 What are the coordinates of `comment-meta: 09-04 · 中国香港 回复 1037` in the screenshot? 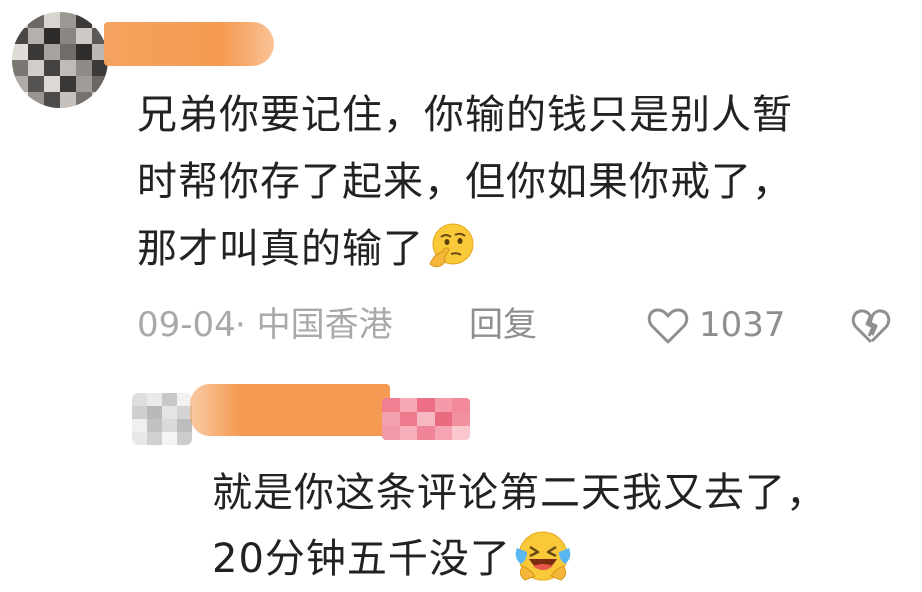 It's located at (522, 325).